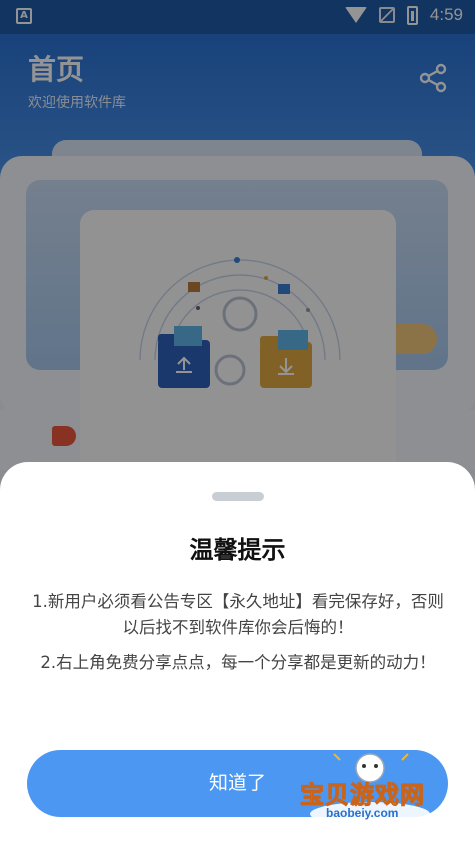 This screenshot has height=844, width=475. What do you see at coordinates (238, 614) in the screenshot?
I see `tip-text-1: 1.新用户必须看公告专区【永久地址】看完保存好，否则以后找不到软件库你会后悔的！` at bounding box center [238, 614].